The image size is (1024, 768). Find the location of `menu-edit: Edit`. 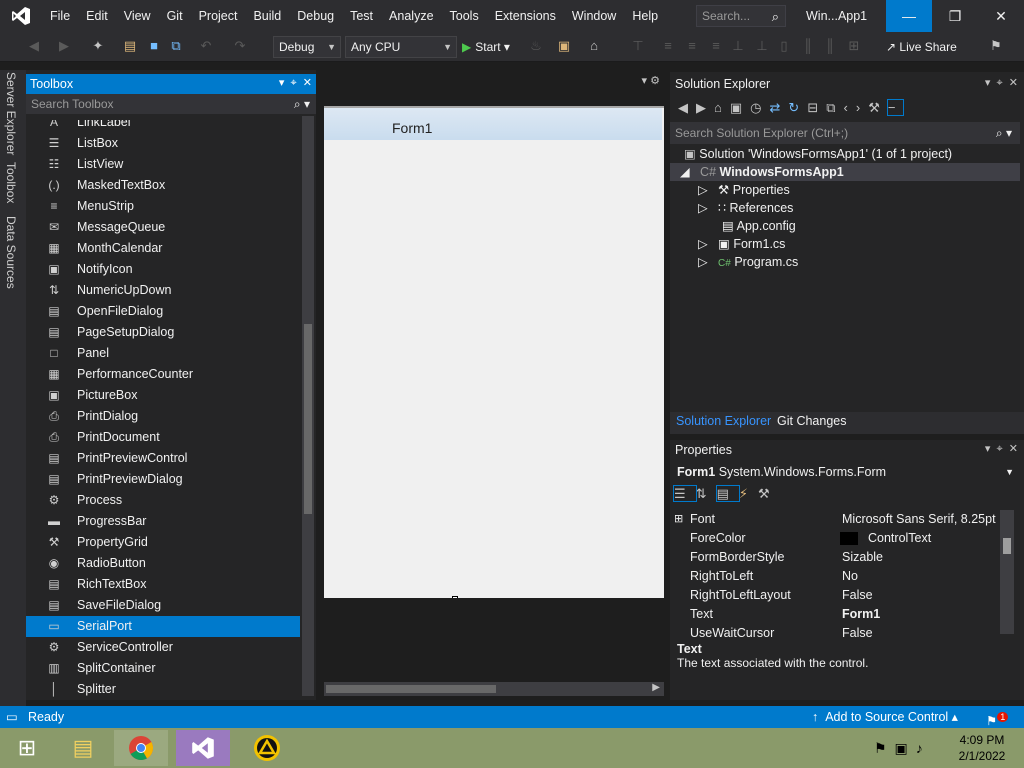

menu-edit: Edit is located at coordinates (97, 16).